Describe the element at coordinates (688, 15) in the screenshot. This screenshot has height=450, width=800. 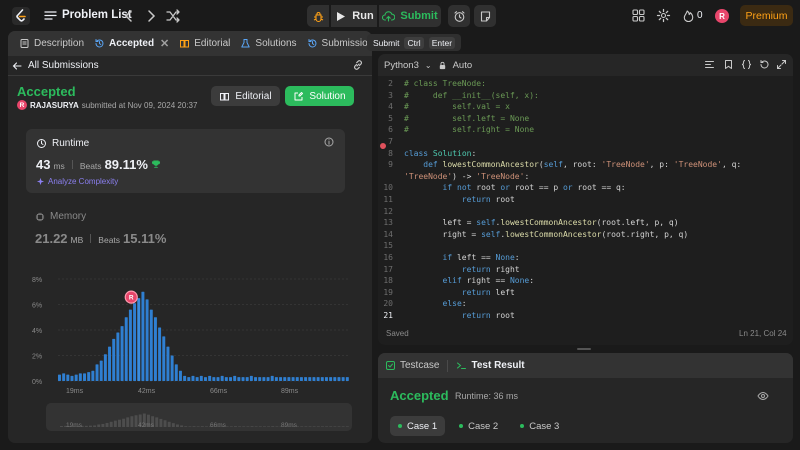
I see `fire-icon` at that location.